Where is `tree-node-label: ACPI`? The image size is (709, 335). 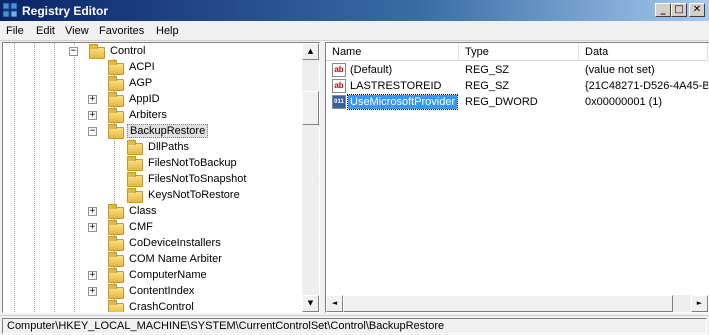 tree-node-label: ACPI is located at coordinates (142, 67).